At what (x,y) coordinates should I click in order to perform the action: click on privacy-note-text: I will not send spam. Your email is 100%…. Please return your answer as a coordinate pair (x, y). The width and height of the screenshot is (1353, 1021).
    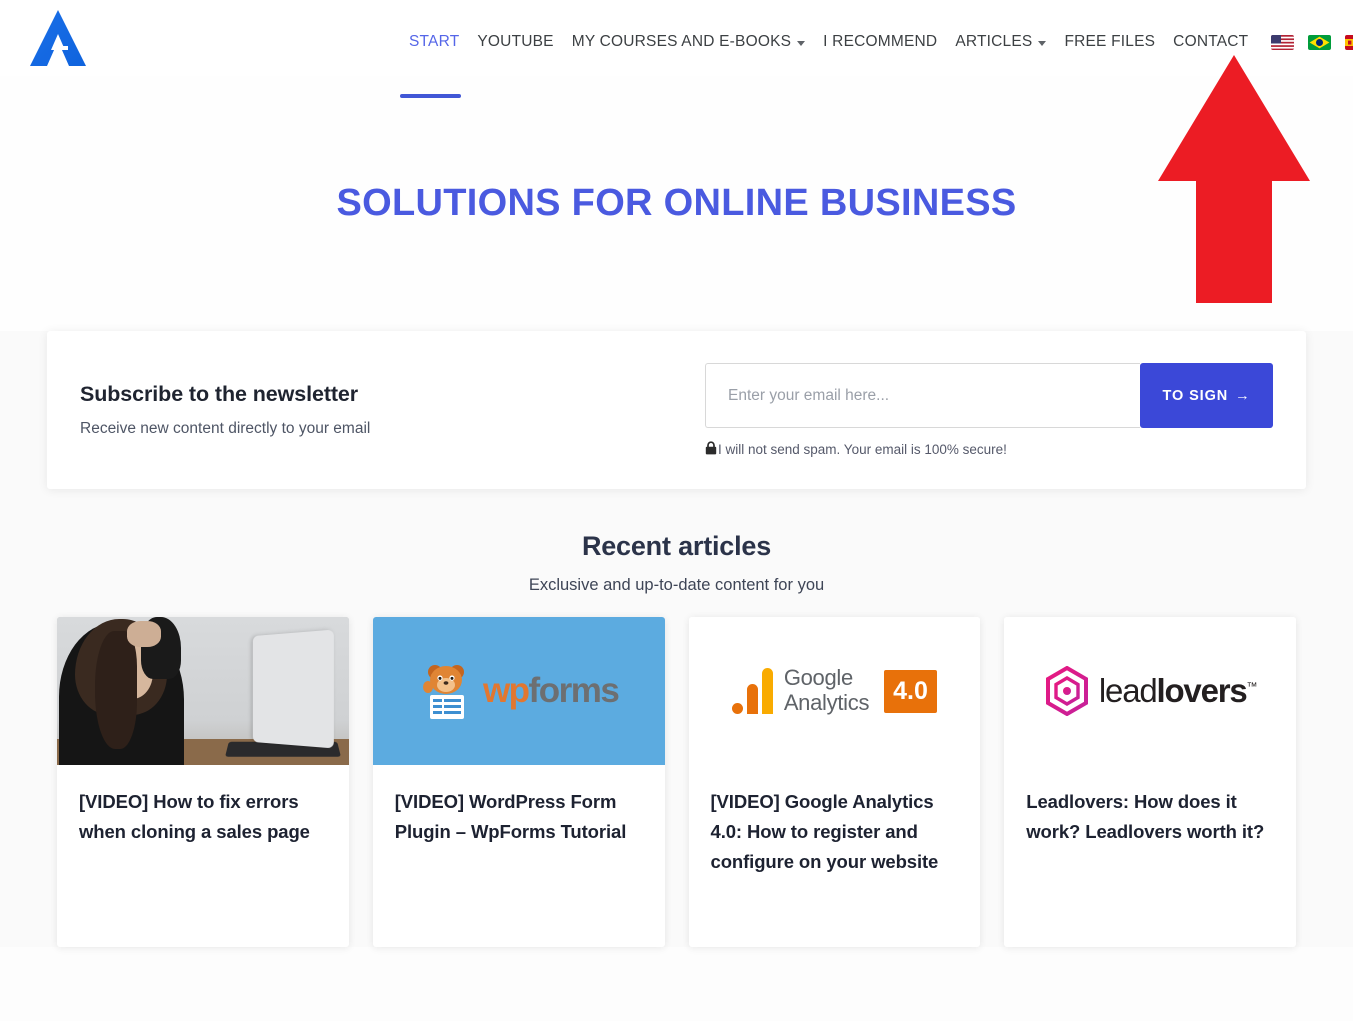
    Looking at the image, I should click on (862, 449).